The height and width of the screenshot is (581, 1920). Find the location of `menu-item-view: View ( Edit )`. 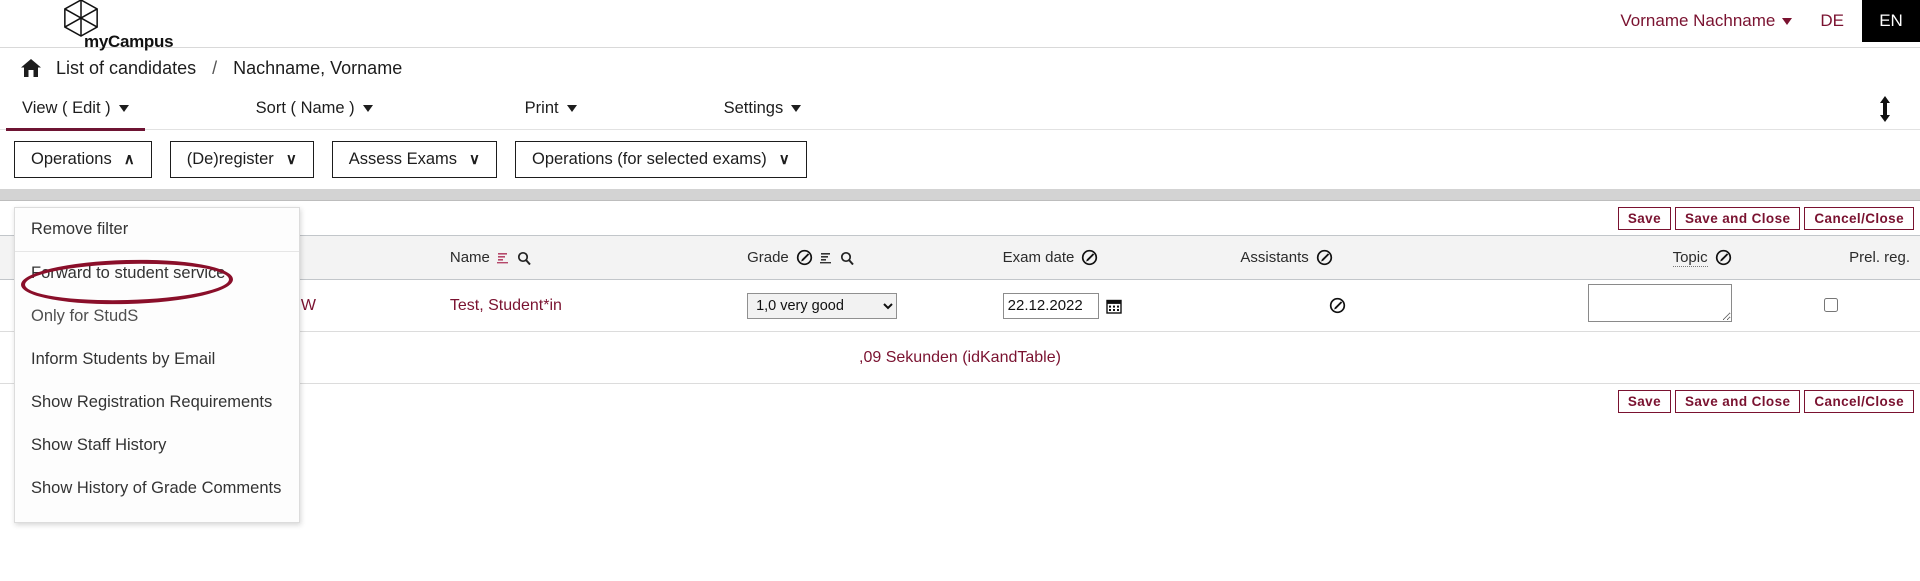

menu-item-view: View ( Edit ) is located at coordinates (75, 109).